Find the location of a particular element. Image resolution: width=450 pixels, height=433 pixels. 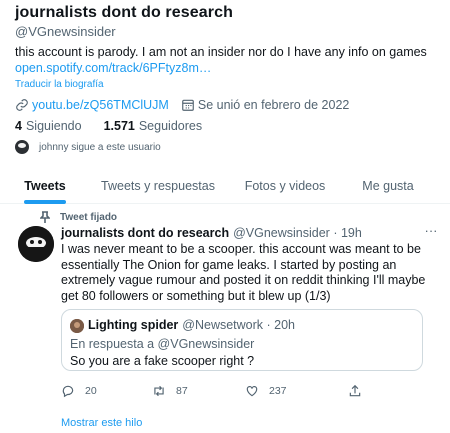

follow-counts: 4 Siguiendo 1.571 Seguidores is located at coordinates (108, 126).